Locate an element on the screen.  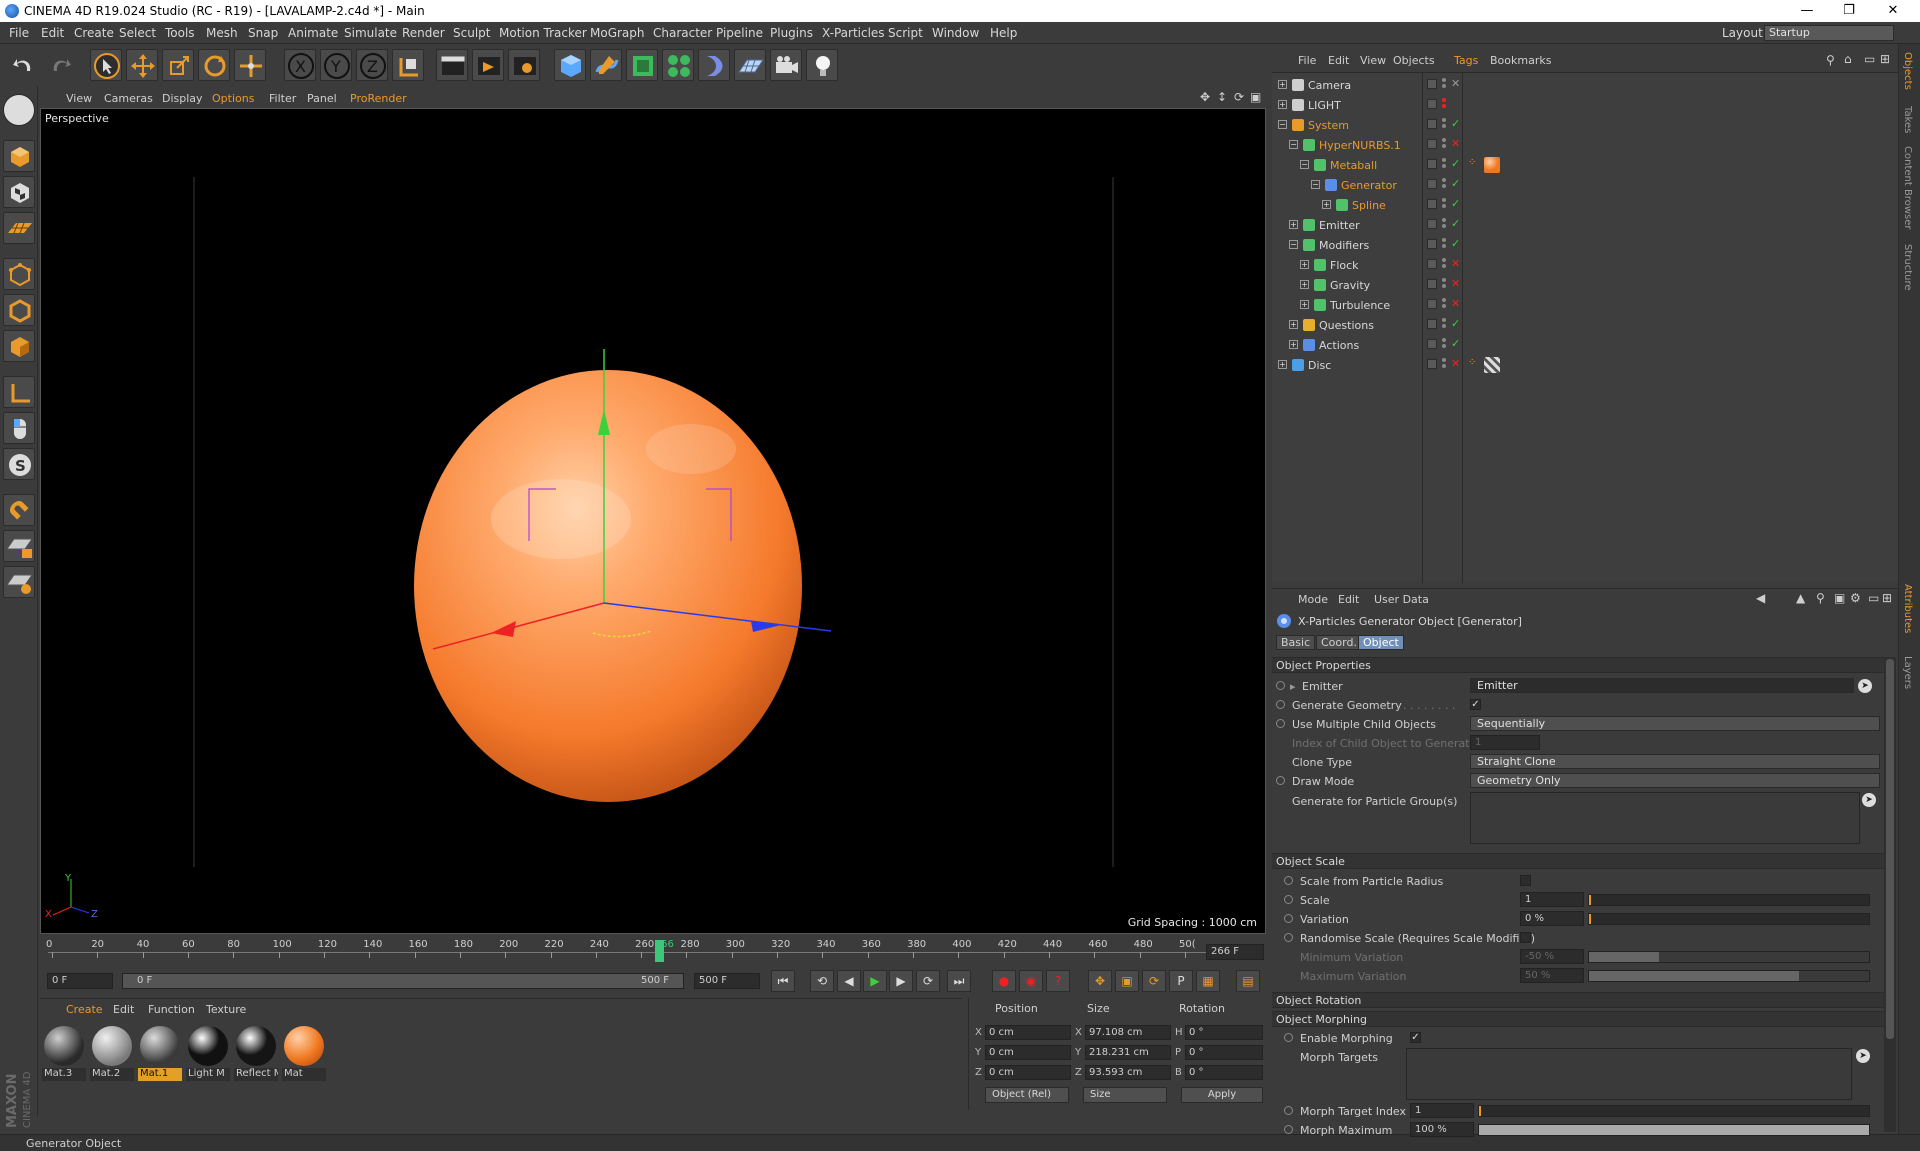
live-selection-icon is located at coordinates (250, 65).